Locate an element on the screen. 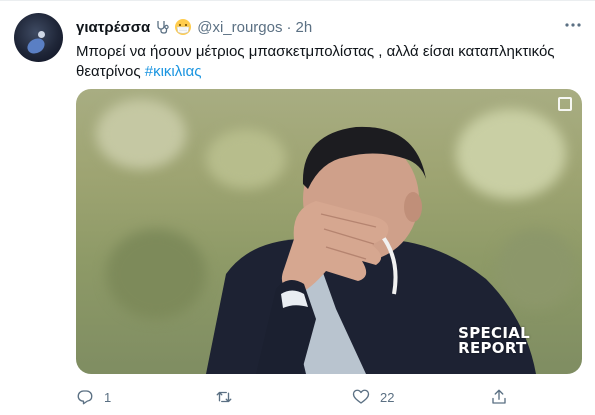 This screenshot has width=595, height=415. display-name: γιατρέσσα is located at coordinates (113, 27).